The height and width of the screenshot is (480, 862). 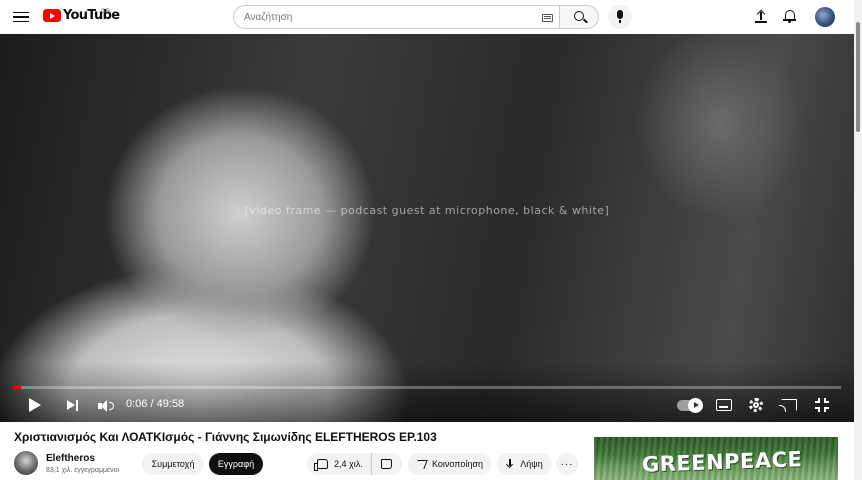 I want to click on subtitles-icon, so click(x=724, y=405).